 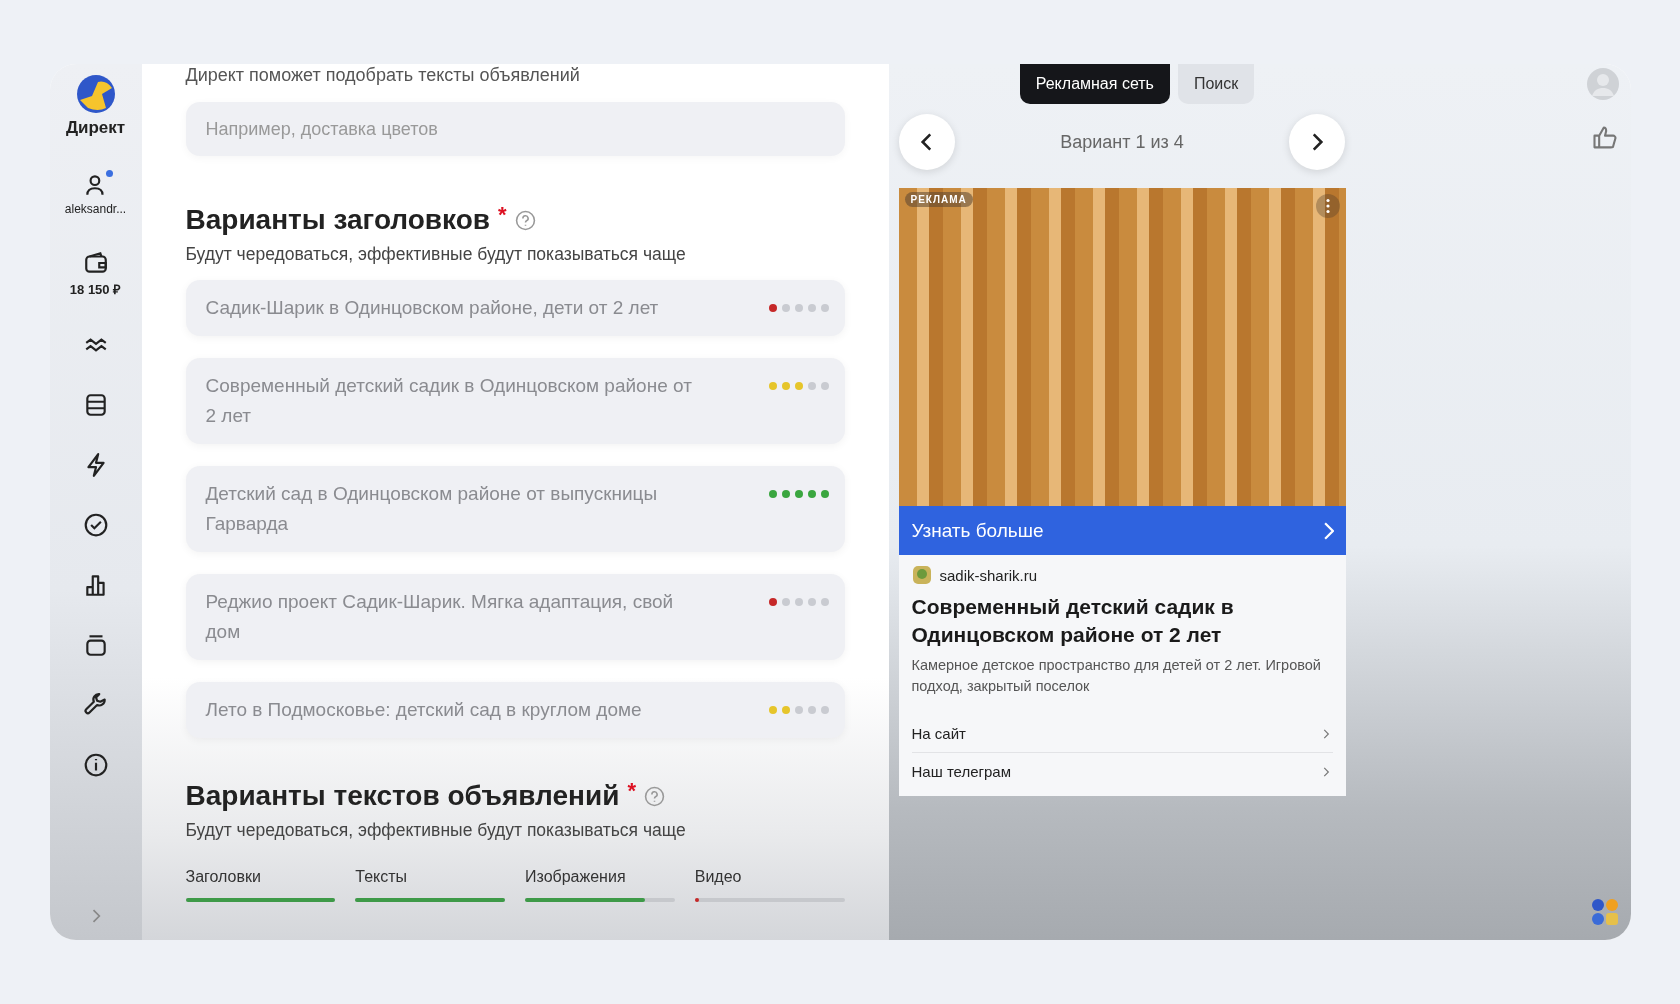 I want to click on progress-label: Заголовки, so click(x=260, y=877).